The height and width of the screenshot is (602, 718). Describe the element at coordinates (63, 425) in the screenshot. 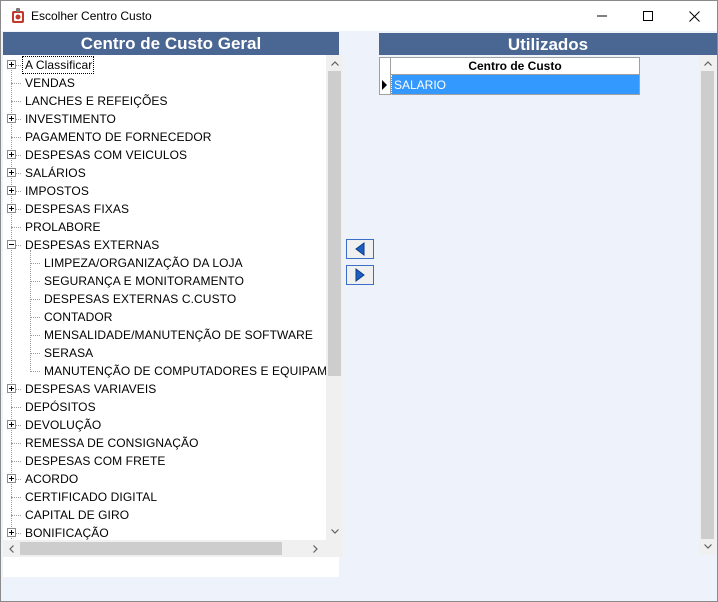

I see `tree-node-label: DEVOLUÇÃO` at that location.